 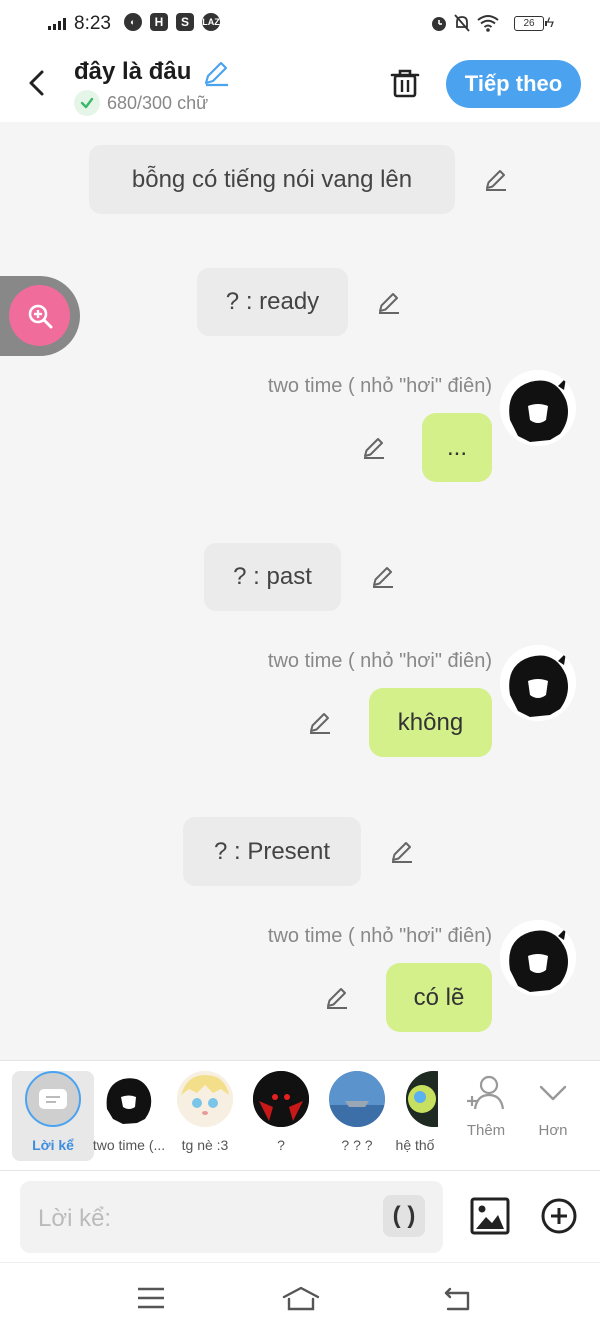 What do you see at coordinates (53, 1145) in the screenshot?
I see `character-name: Lời kể` at bounding box center [53, 1145].